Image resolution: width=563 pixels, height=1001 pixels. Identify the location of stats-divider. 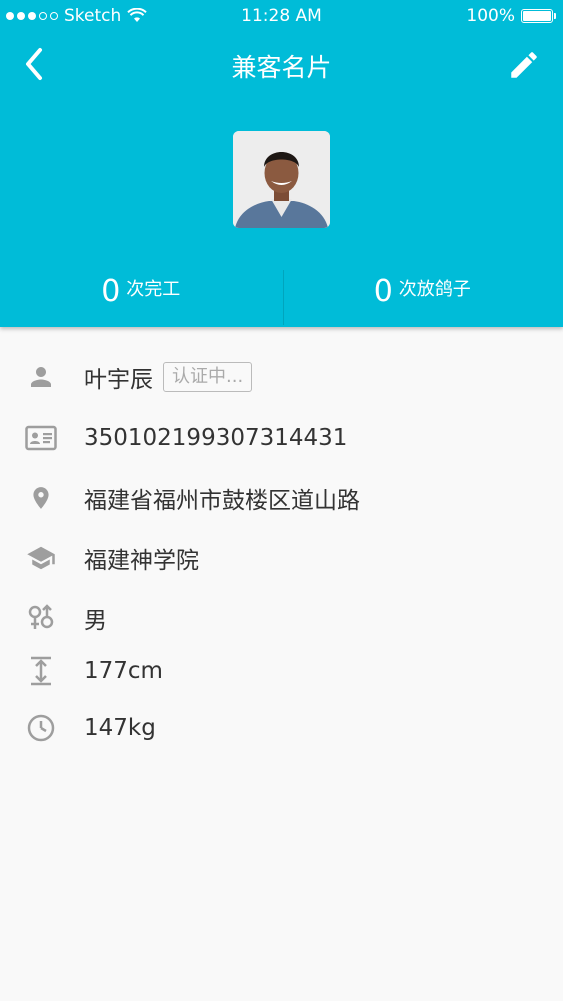
(283, 297).